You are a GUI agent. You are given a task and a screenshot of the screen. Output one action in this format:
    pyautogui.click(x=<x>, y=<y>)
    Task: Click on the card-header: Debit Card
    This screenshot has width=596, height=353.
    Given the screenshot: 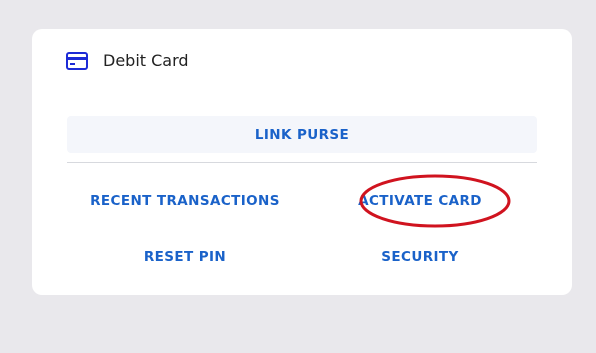 What is the action you would take?
    pyautogui.click(x=127, y=60)
    